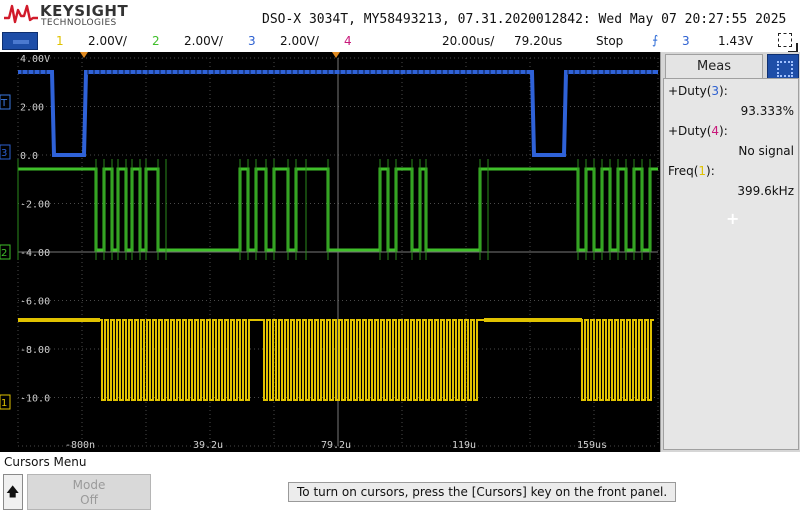 The width and height of the screenshot is (800, 512). Describe the element at coordinates (252, 41) in the screenshot. I see `ch3-label: 3` at that location.